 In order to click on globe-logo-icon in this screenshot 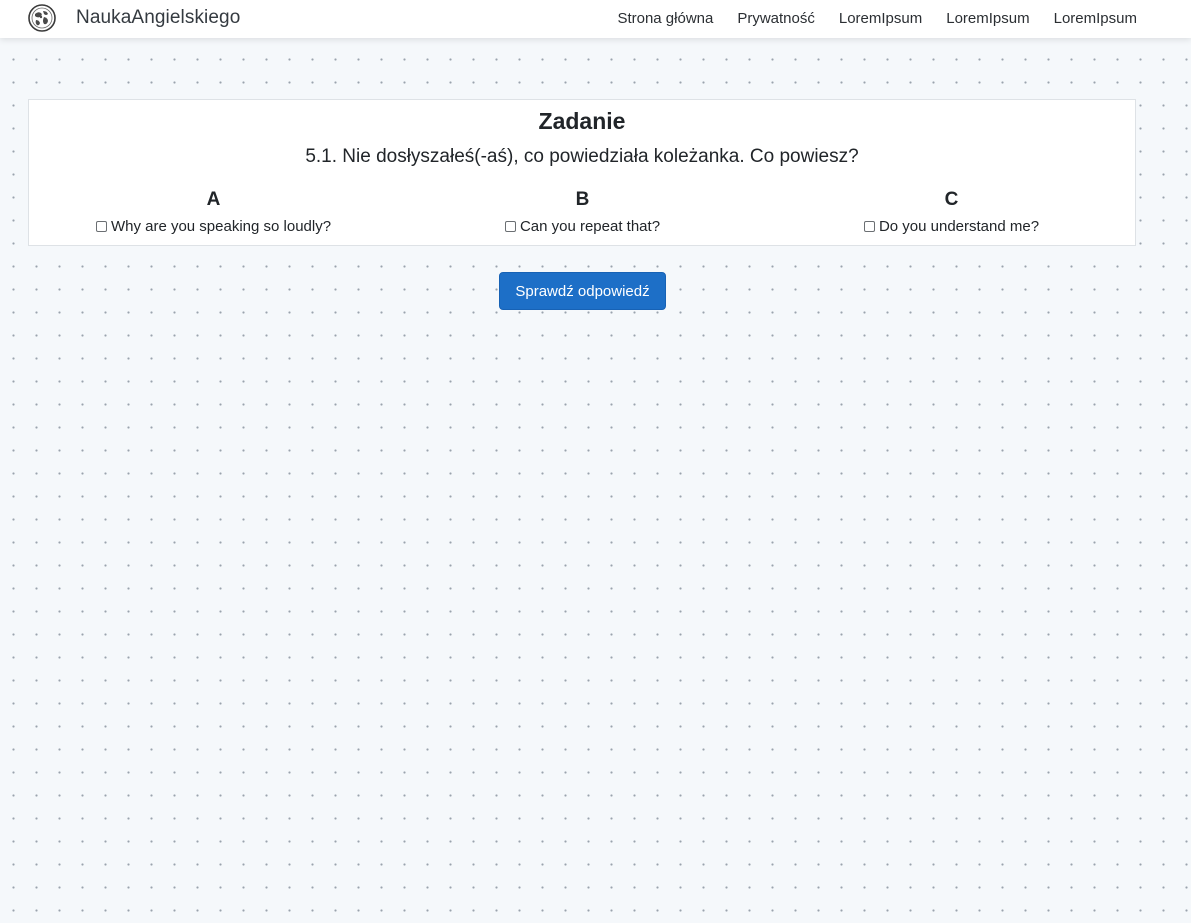, I will do `click(42, 18)`.